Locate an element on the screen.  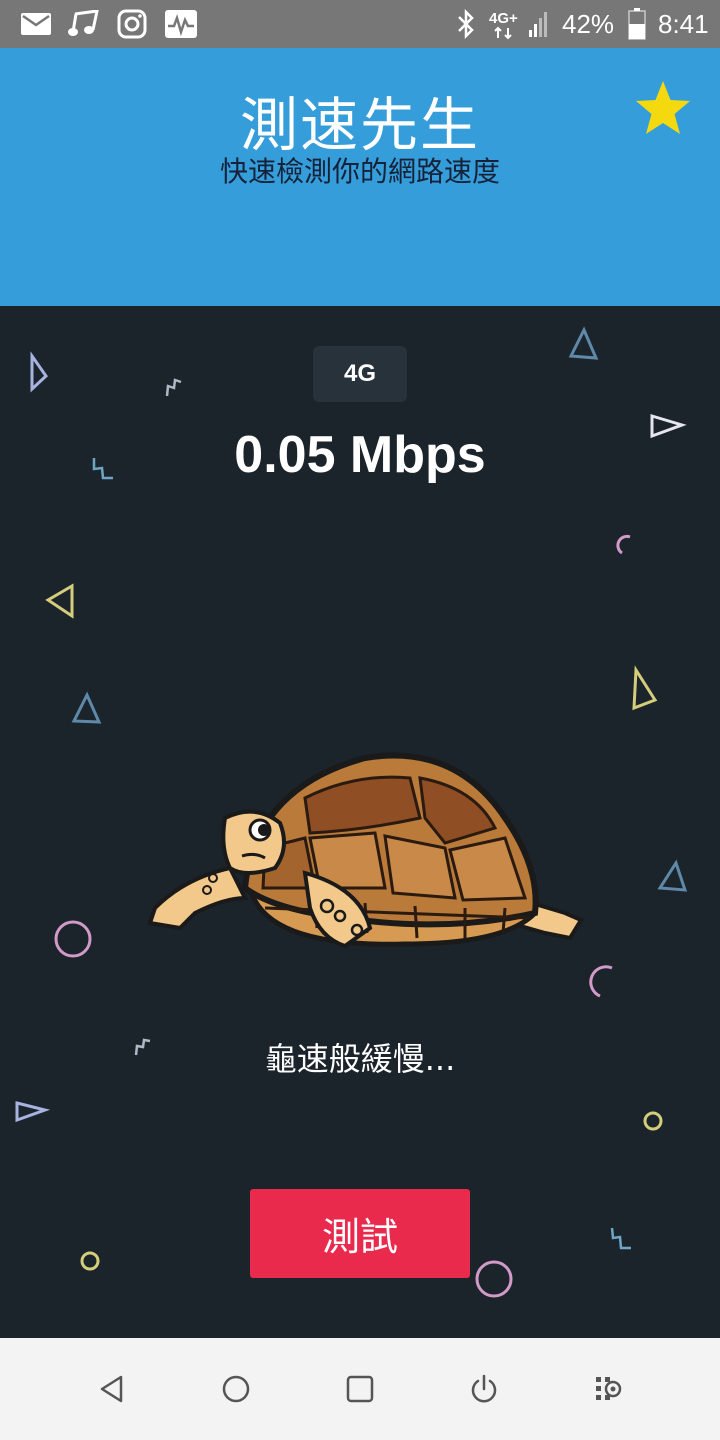
mail-icon is located at coordinates (36, 24).